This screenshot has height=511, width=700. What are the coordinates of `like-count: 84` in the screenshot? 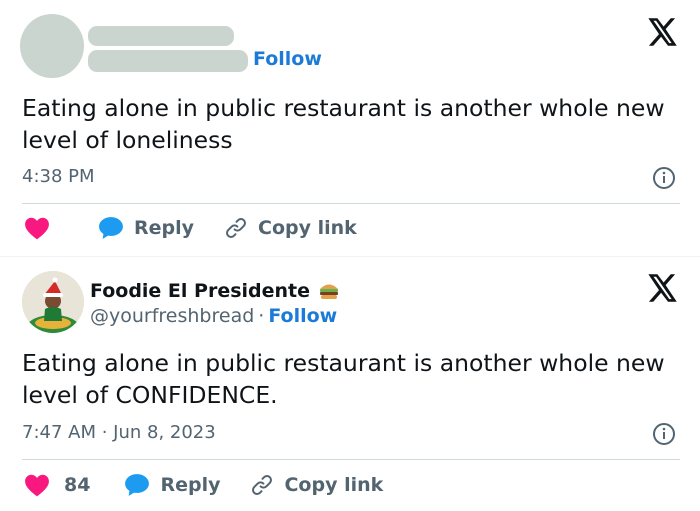 It's located at (77, 485).